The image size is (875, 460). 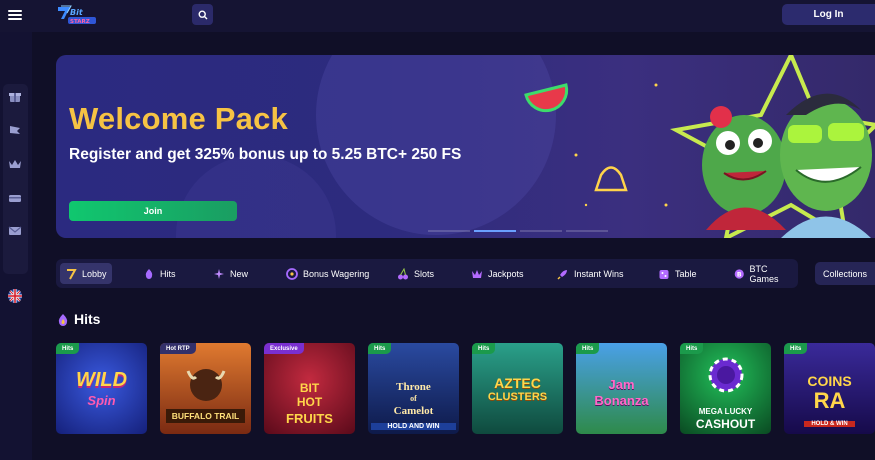 What do you see at coordinates (178, 348) in the screenshot?
I see `game-badge: Hot RTP` at bounding box center [178, 348].